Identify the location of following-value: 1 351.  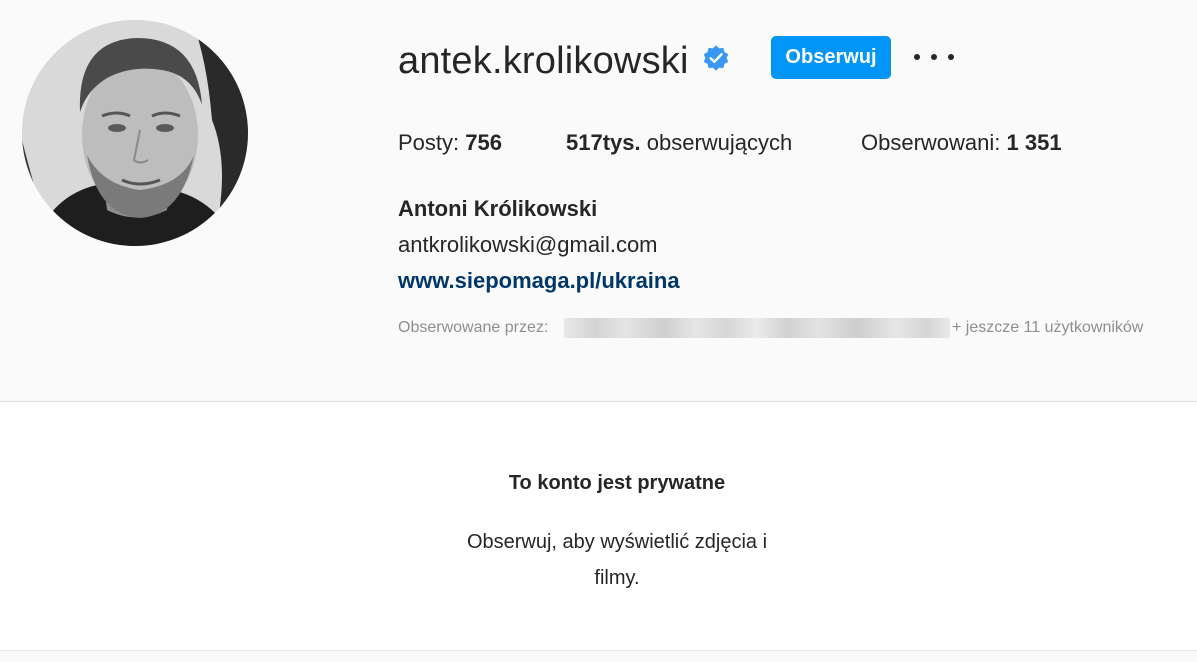
(1034, 142).